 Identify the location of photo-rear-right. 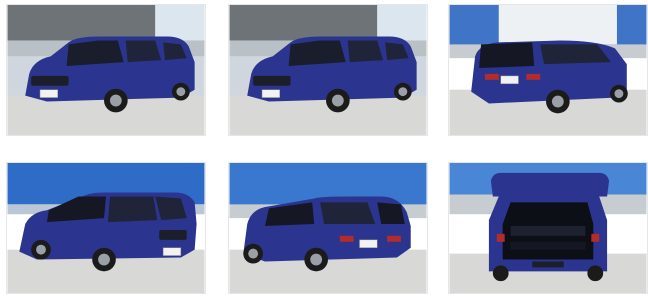
(548, 70).